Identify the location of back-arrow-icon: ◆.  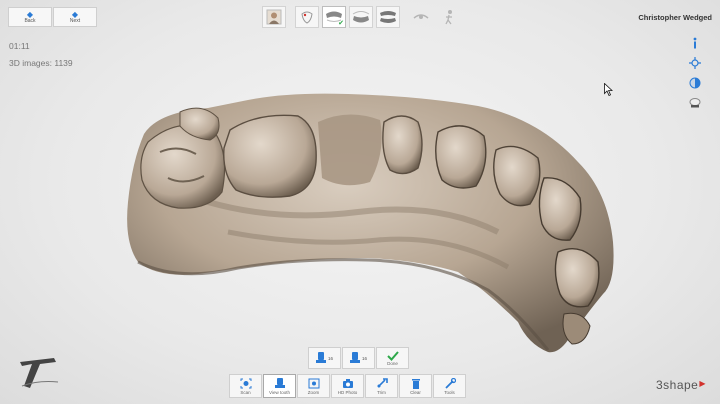
(30, 14).